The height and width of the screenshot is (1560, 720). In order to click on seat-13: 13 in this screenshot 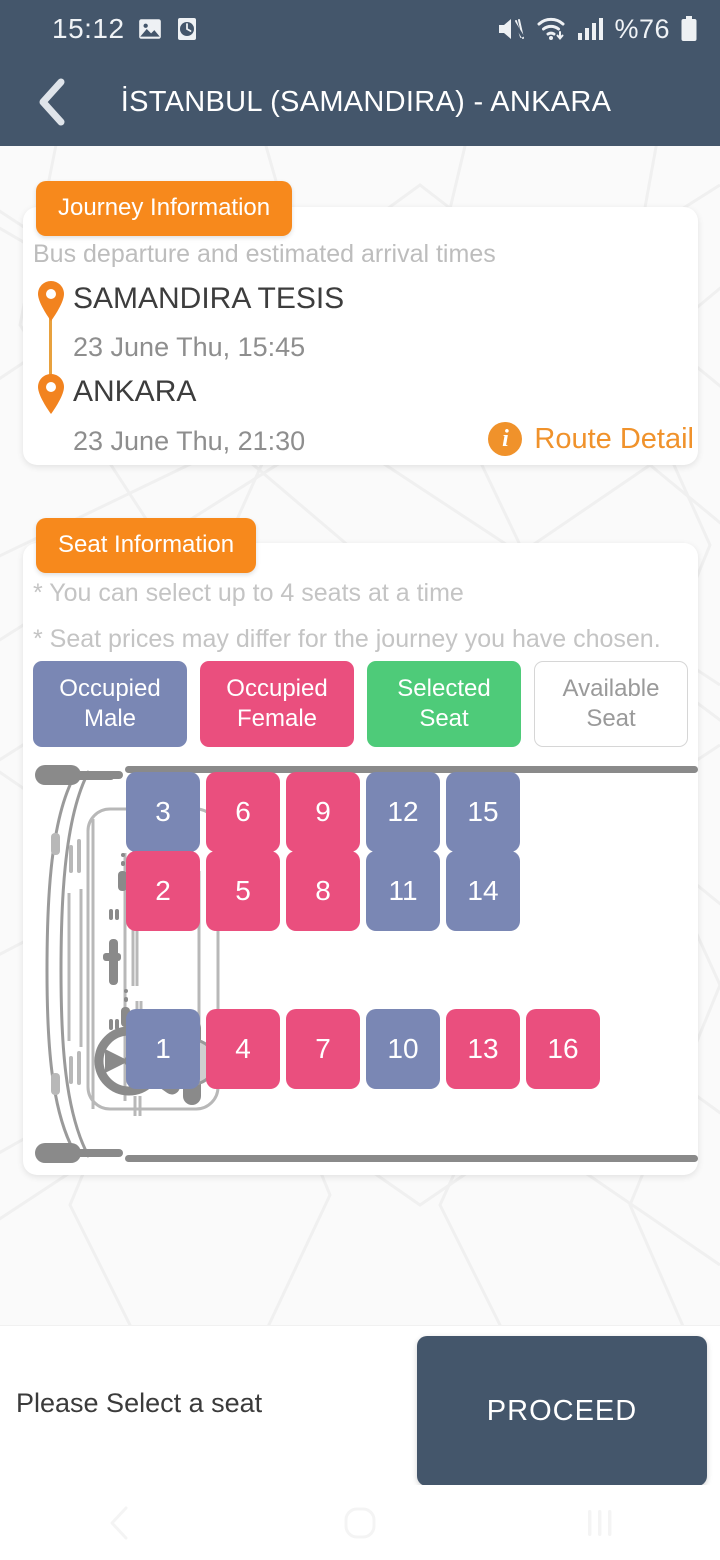, I will do `click(483, 1049)`.